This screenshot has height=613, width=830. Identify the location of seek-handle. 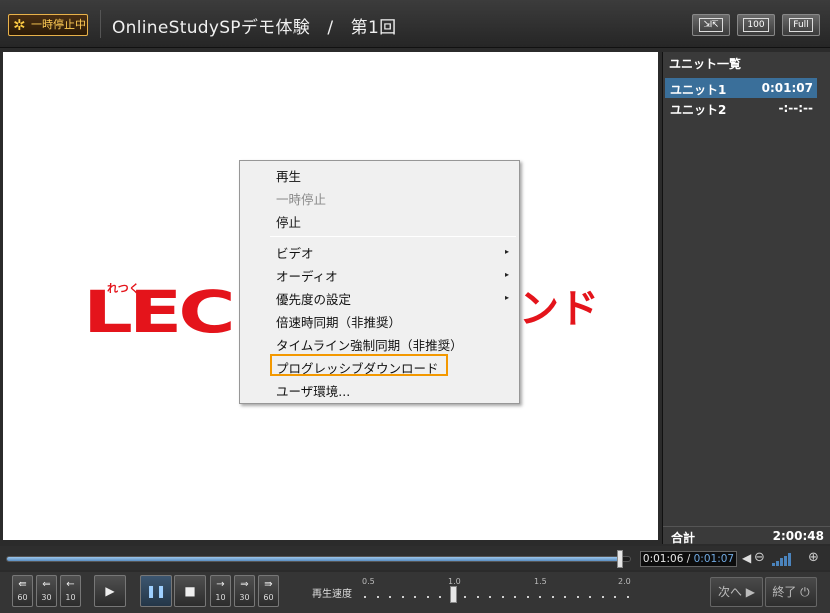
(619, 559).